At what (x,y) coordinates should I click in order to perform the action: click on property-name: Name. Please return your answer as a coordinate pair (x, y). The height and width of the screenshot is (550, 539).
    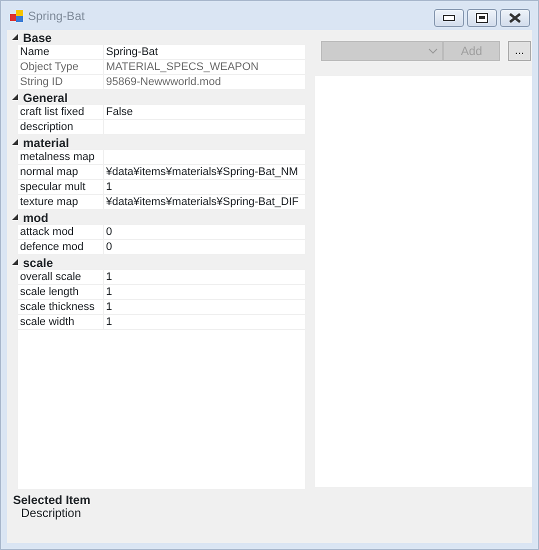
    Looking at the image, I should click on (35, 52).